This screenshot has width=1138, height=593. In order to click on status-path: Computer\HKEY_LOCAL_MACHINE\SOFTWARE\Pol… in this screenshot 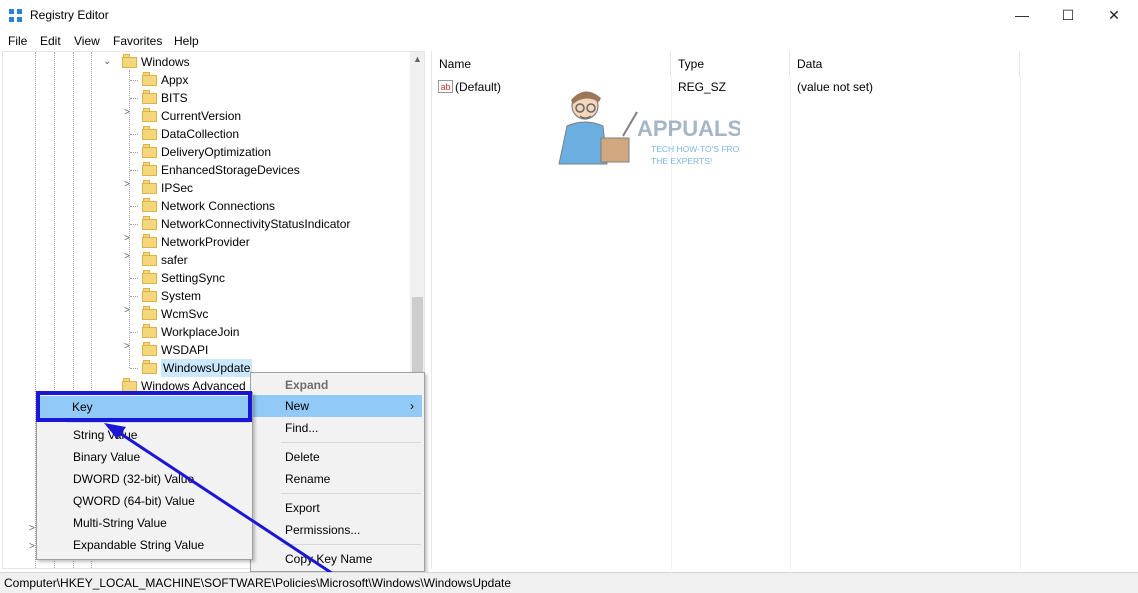, I will do `click(258, 583)`.